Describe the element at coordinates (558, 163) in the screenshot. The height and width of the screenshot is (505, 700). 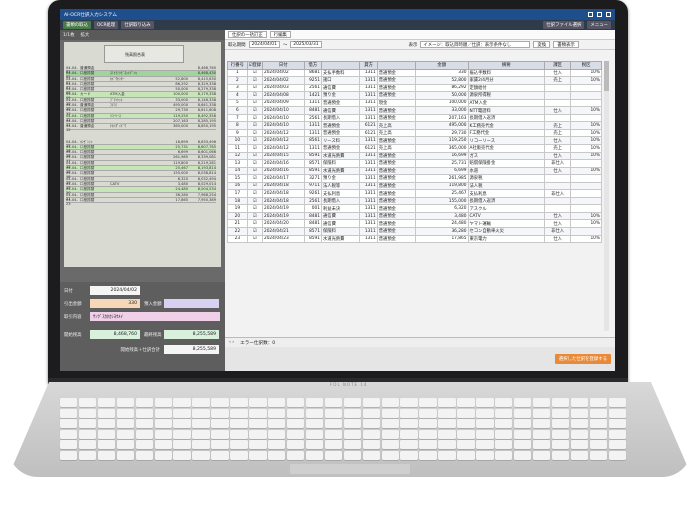
I see `table-cell: 非仕入` at that location.